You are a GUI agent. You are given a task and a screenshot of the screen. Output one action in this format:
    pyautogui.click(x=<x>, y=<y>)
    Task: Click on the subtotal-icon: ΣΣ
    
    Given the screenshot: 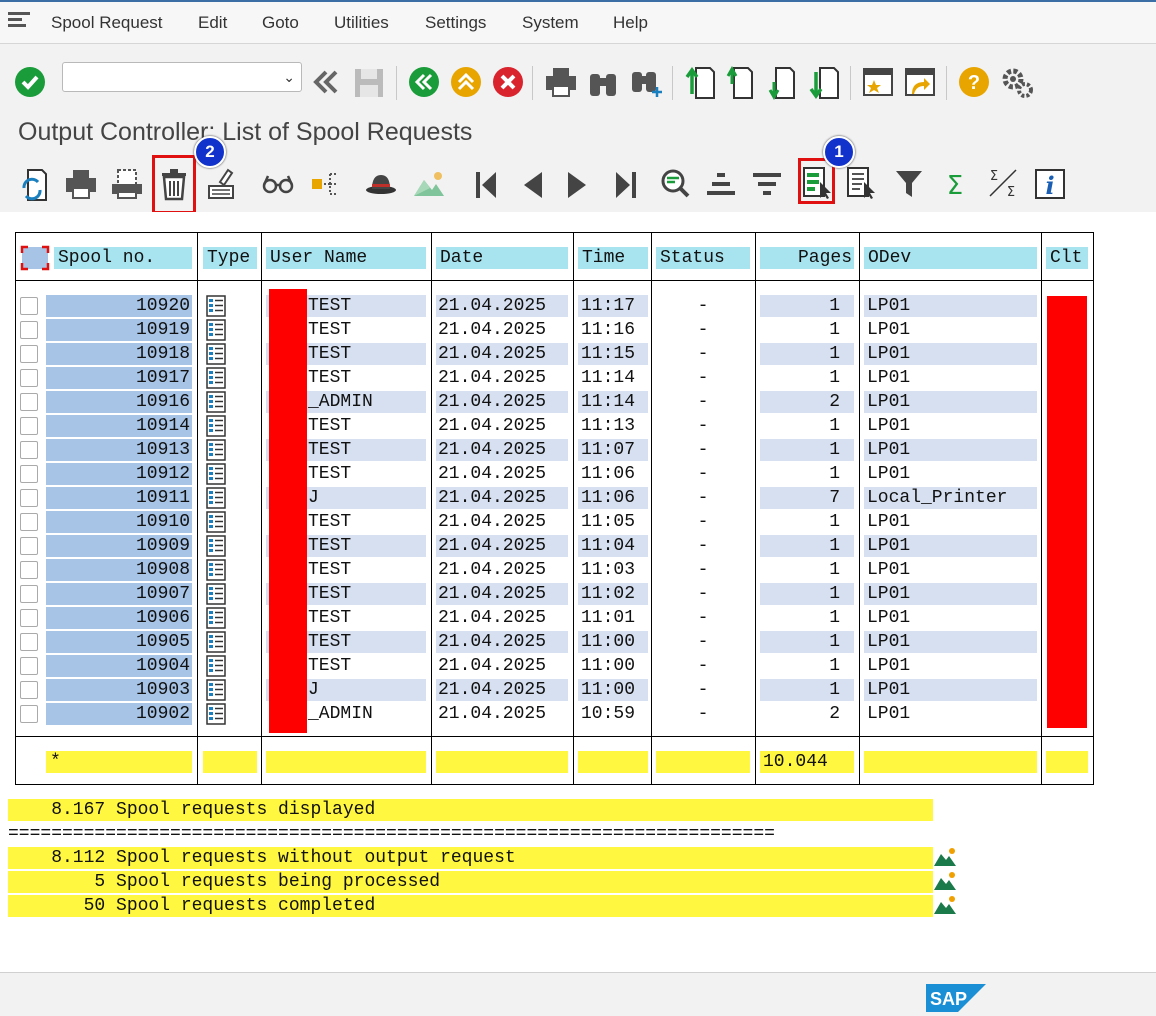 What is the action you would take?
    pyautogui.click(x=1003, y=183)
    